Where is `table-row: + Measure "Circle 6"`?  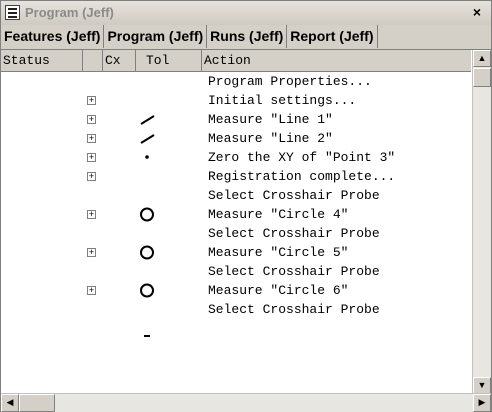
table-row: + Measure "Circle 6" is located at coordinates (236, 290).